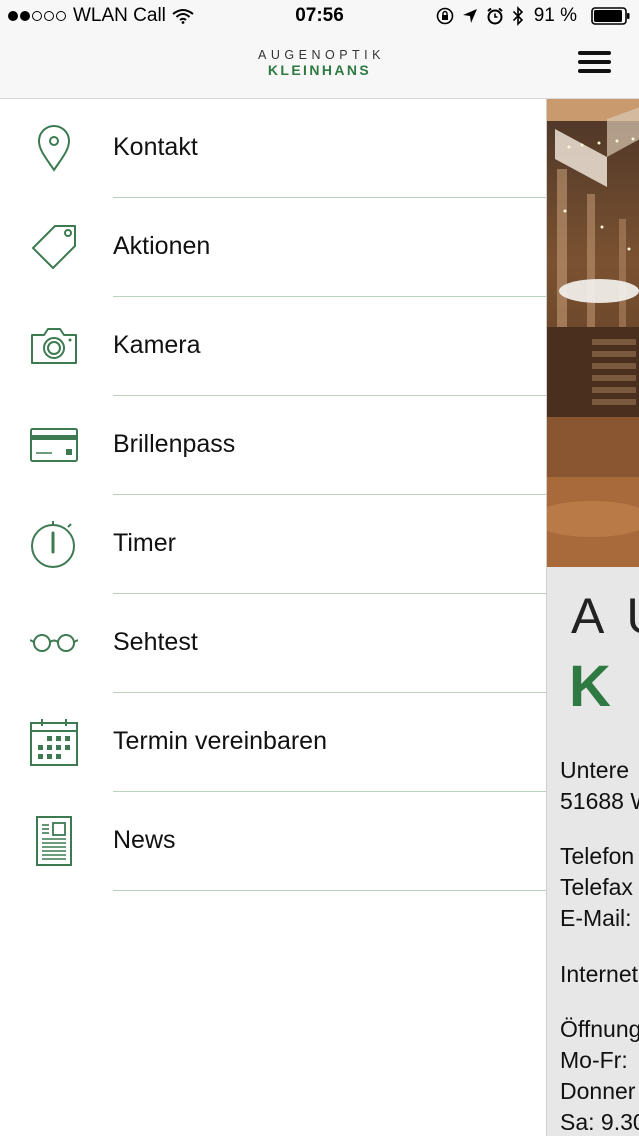 The height and width of the screenshot is (1136, 639). What do you see at coordinates (273, 346) in the screenshot?
I see `menu-item-kamera: Kamera` at bounding box center [273, 346].